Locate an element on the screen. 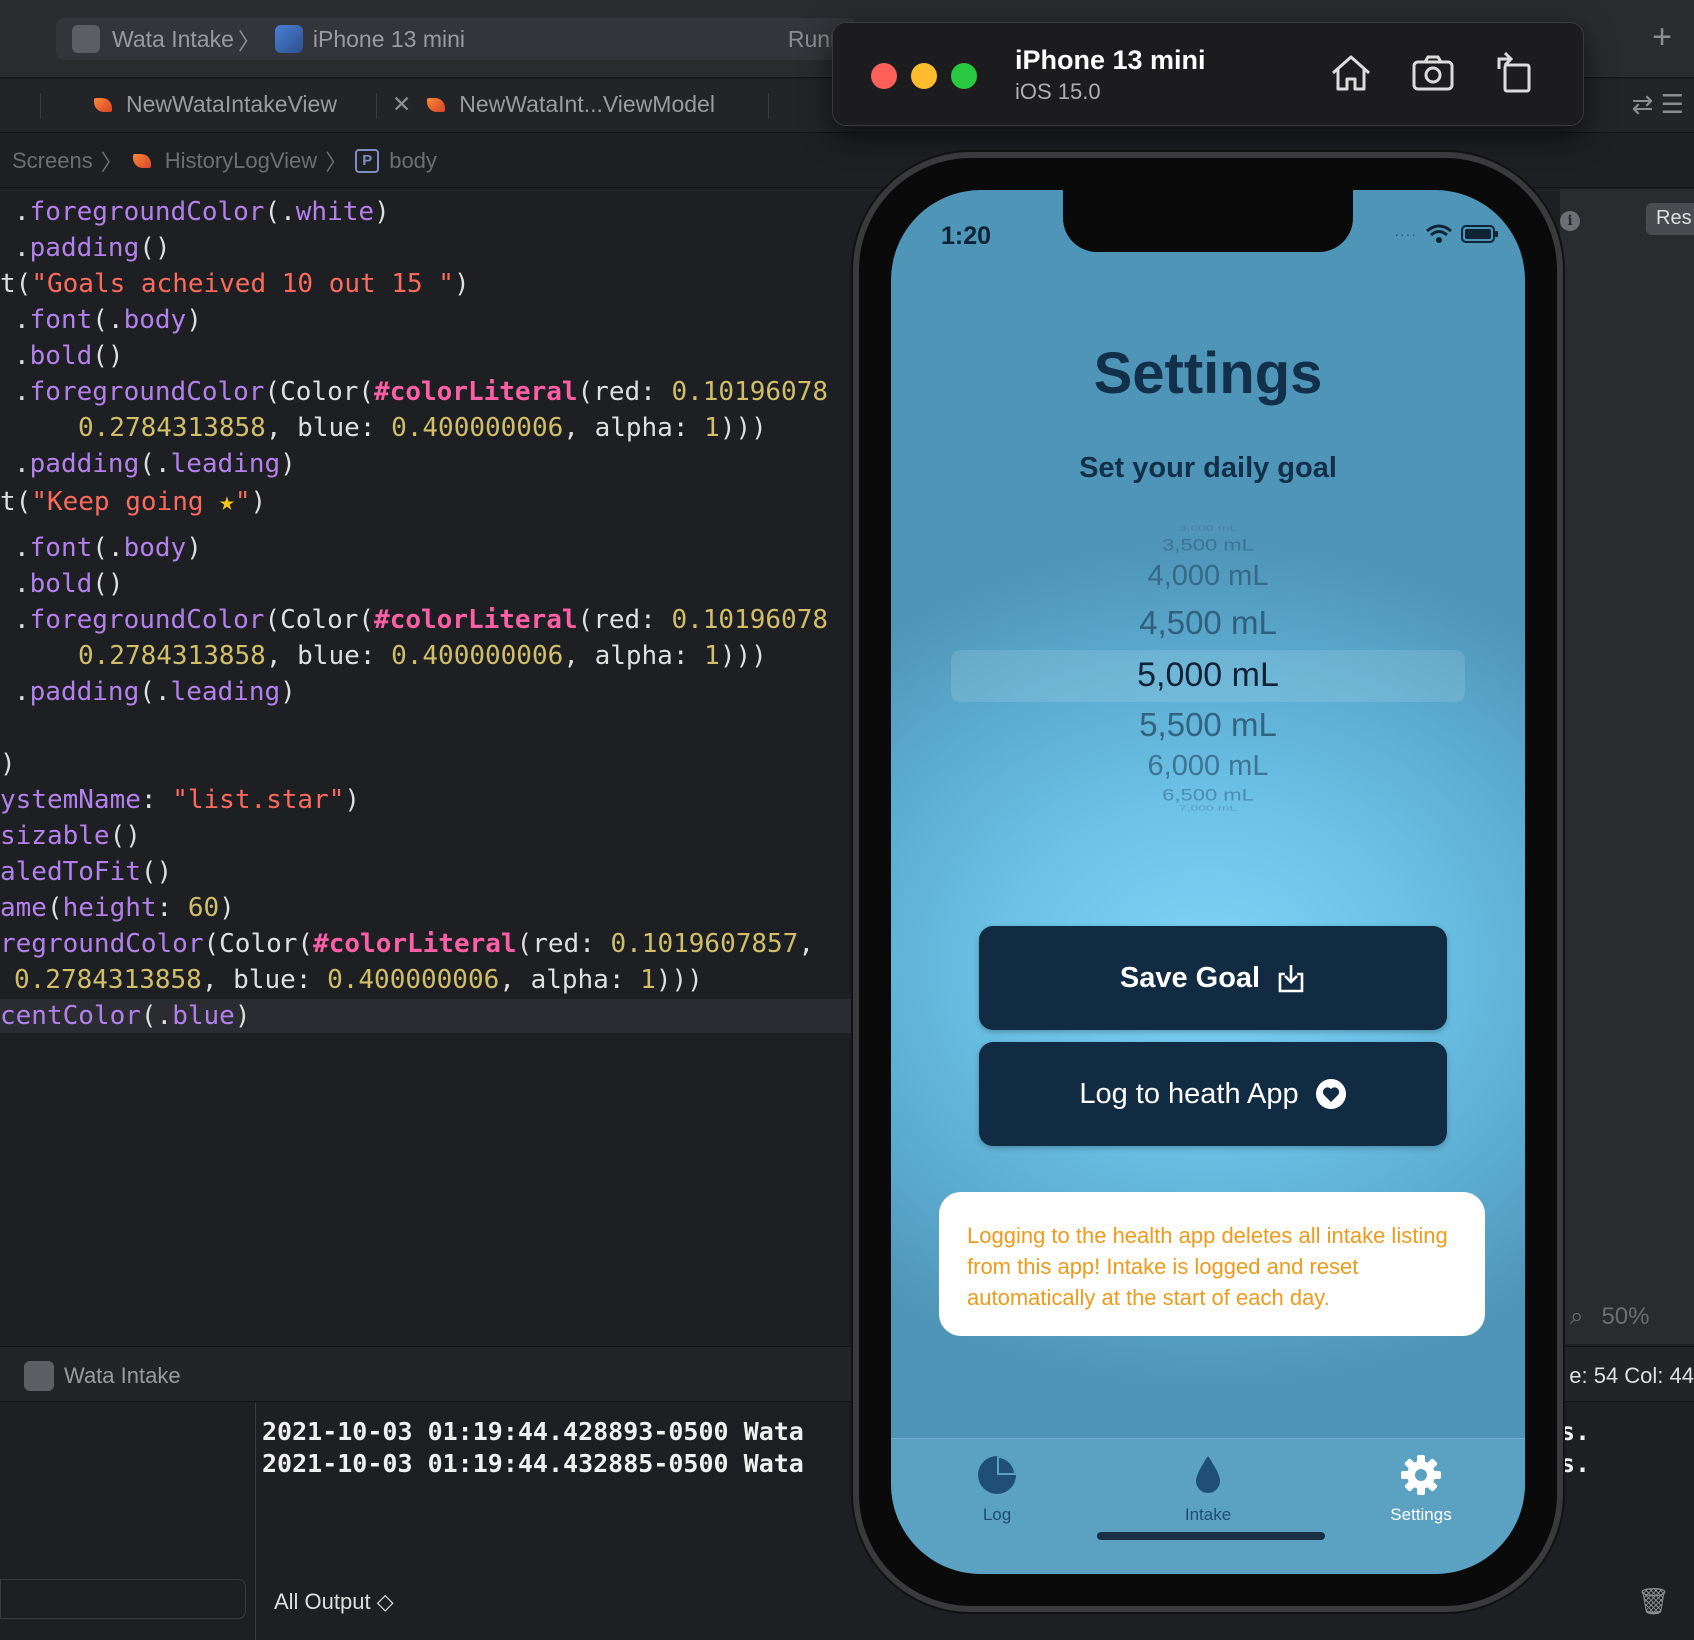 This screenshot has width=1694, height=1640. canvas-pane: i Res is located at coordinates (1627, 766).